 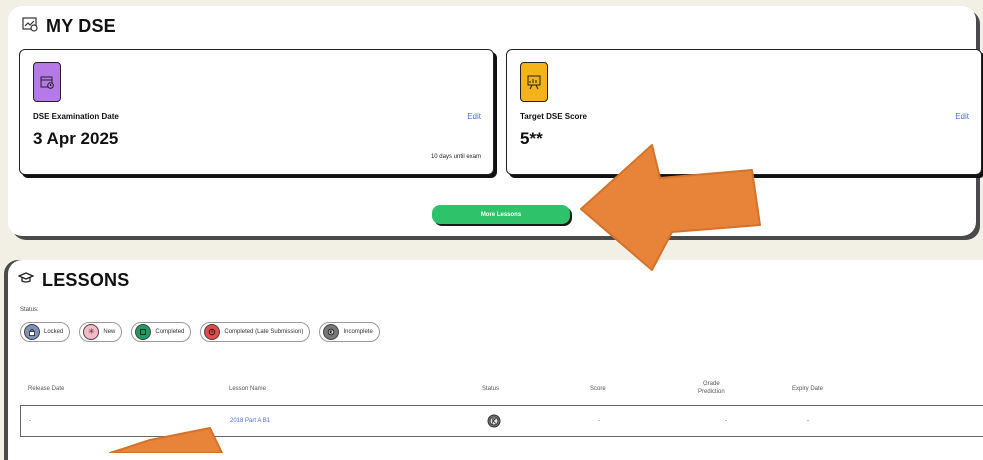 What do you see at coordinates (962, 116) in the screenshot?
I see `edit-target-score-link: Edit` at bounding box center [962, 116].